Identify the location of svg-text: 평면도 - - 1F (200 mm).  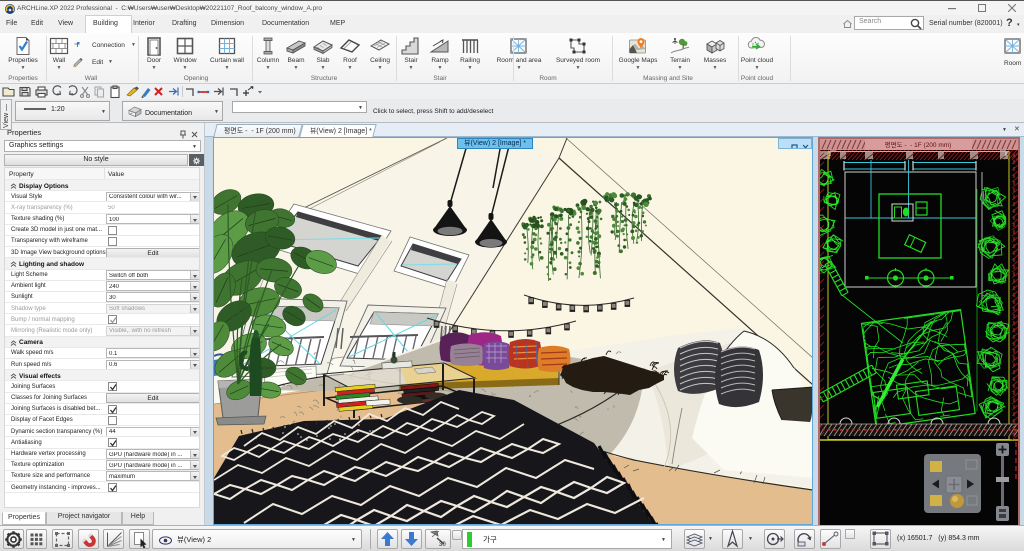
(918, 144).